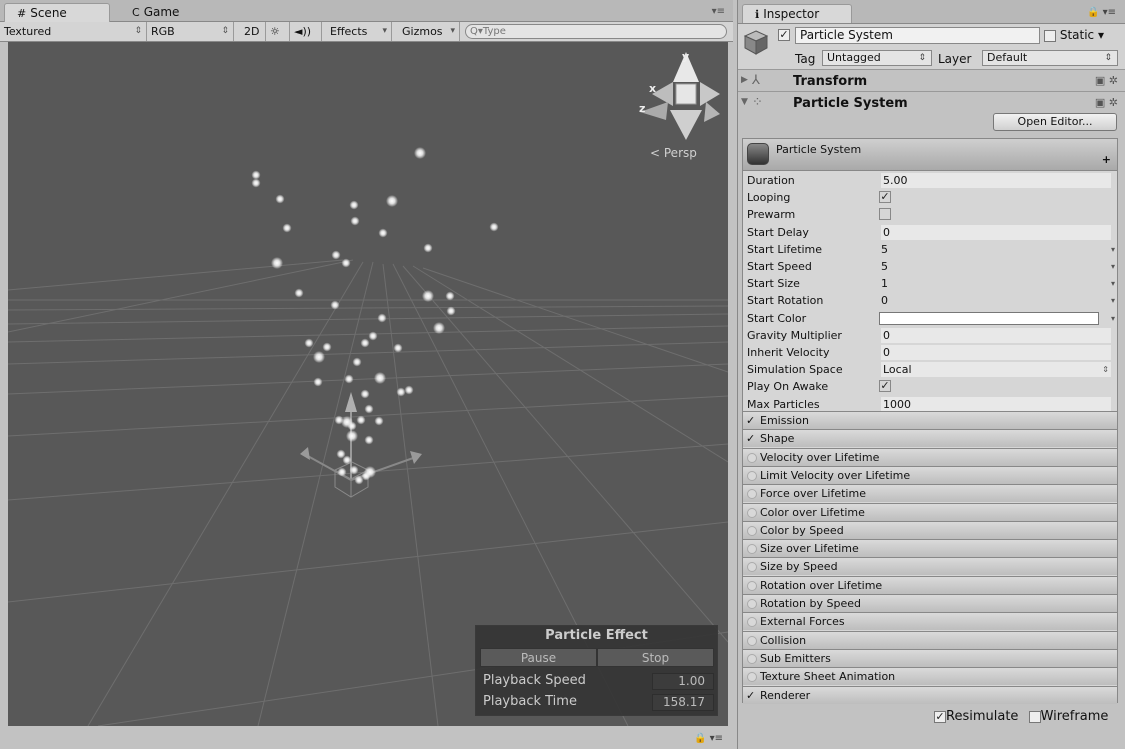  What do you see at coordinates (885, 214) in the screenshot?
I see `property-checkbox` at bounding box center [885, 214].